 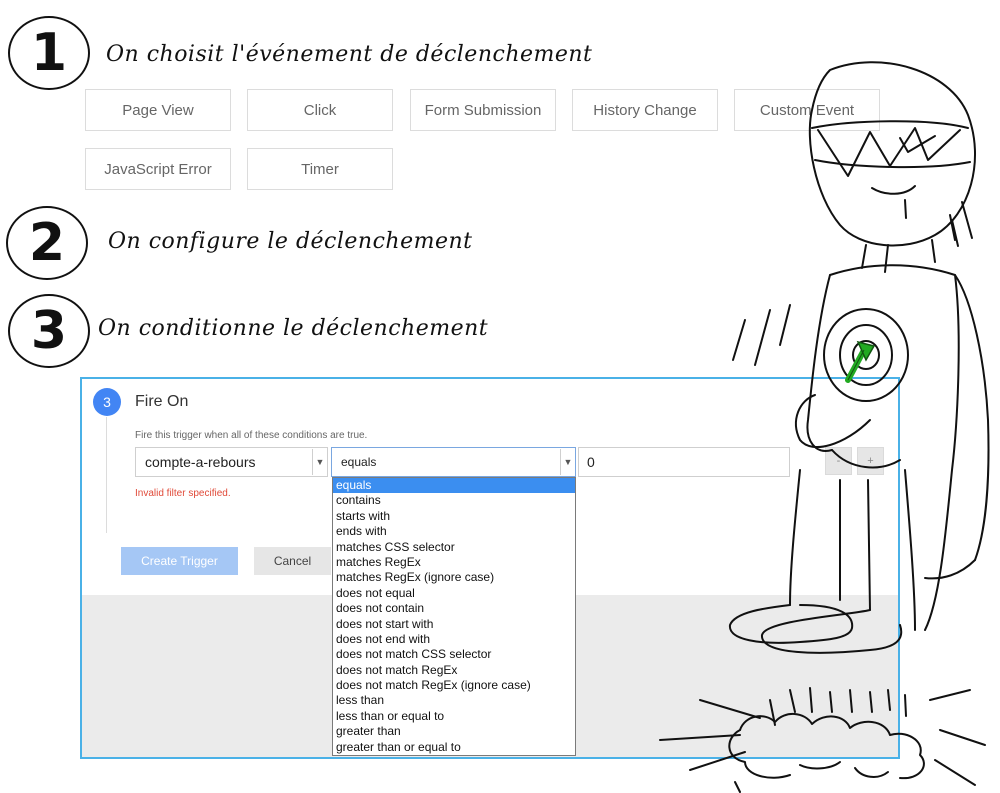 I want to click on variable-select-value: compte-a-rebours, so click(x=200, y=462).